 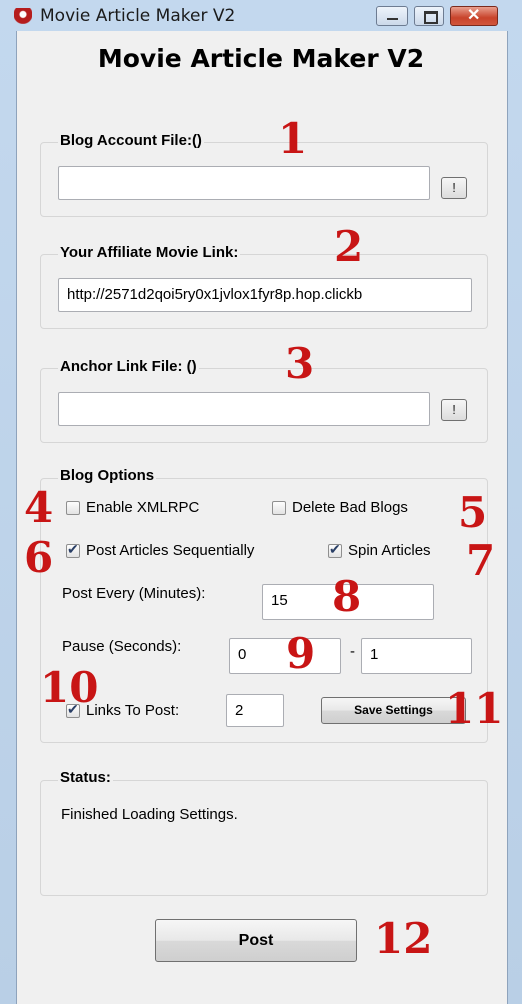 I want to click on annotation-12: 12, so click(x=403, y=938).